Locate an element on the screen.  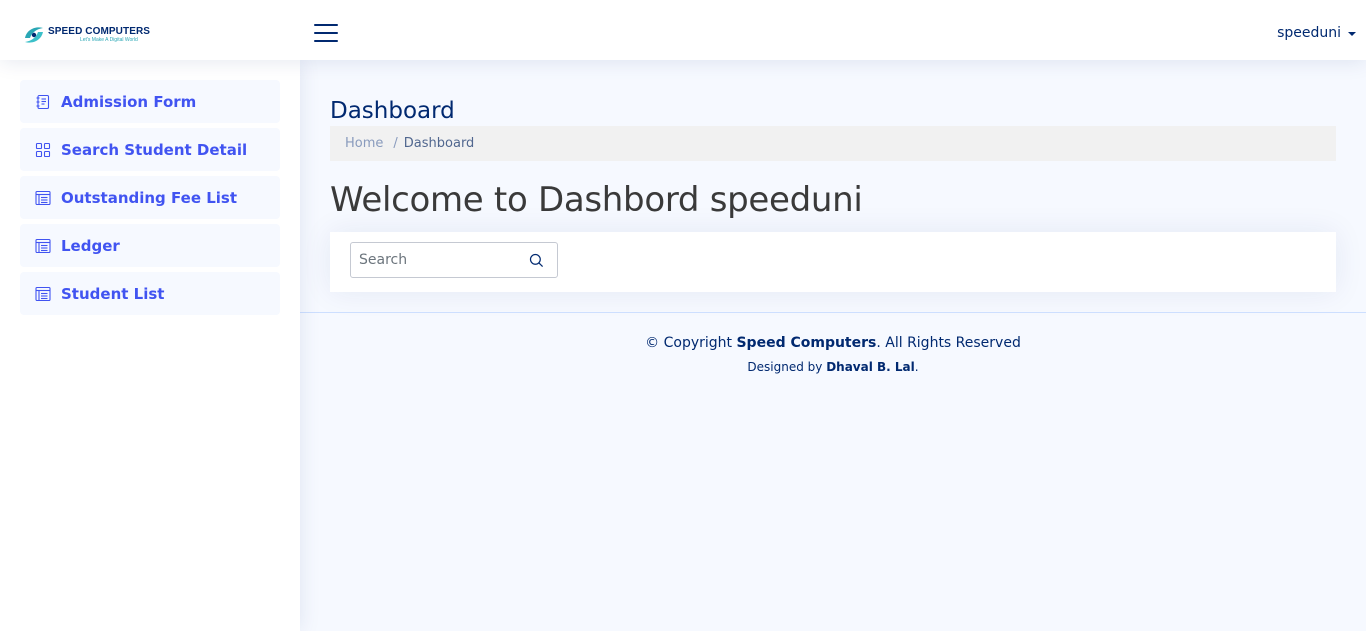
company-name: Speed Computers is located at coordinates (806, 343).